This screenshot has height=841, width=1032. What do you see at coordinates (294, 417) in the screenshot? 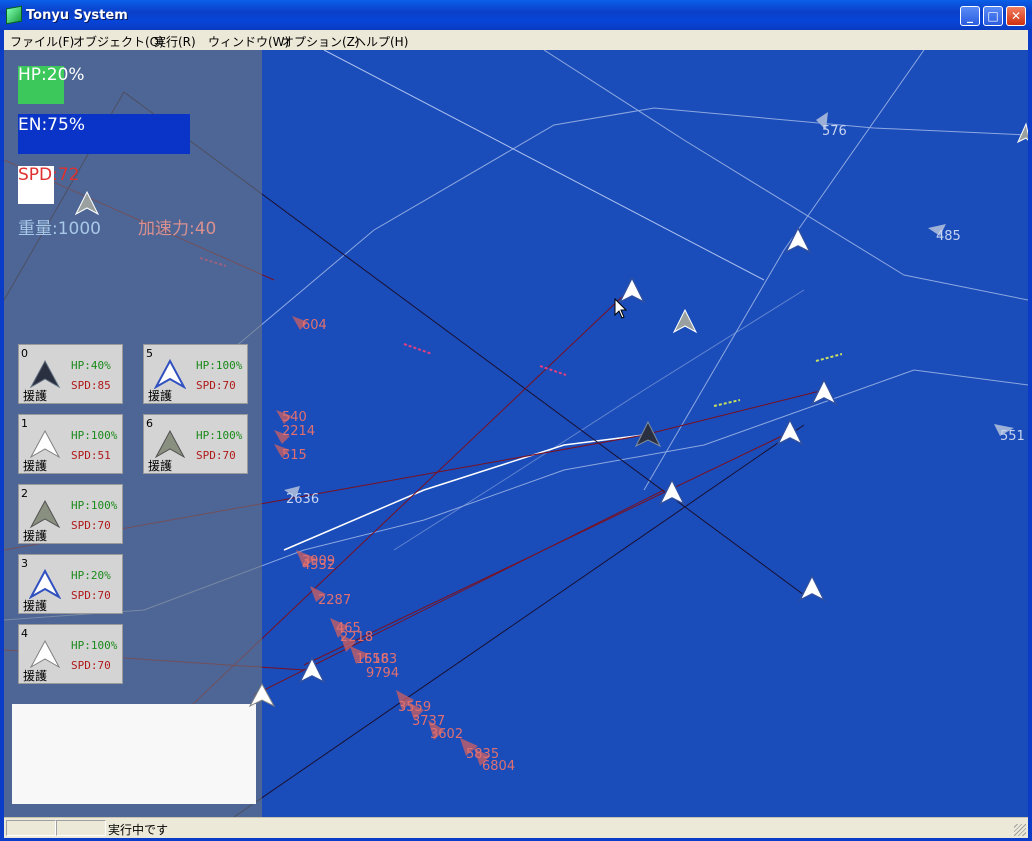
I see `debris-id-label: 540` at bounding box center [294, 417].